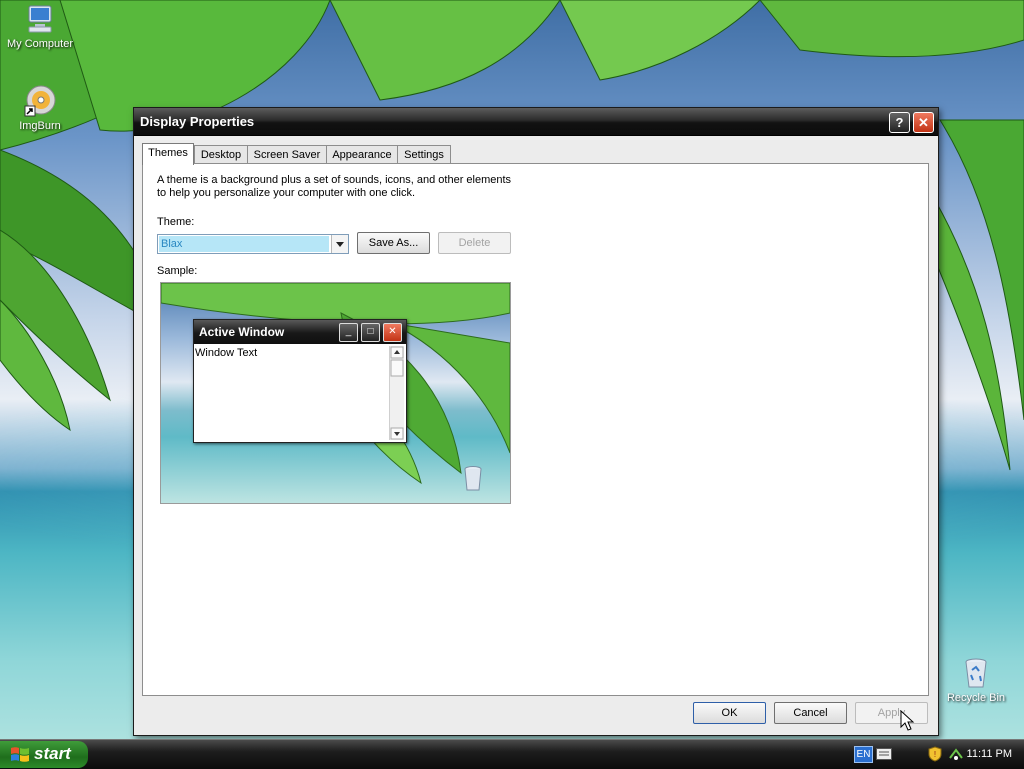  Describe the element at coordinates (226, 353) in the screenshot. I see `sample-window-text: Window Text` at that location.